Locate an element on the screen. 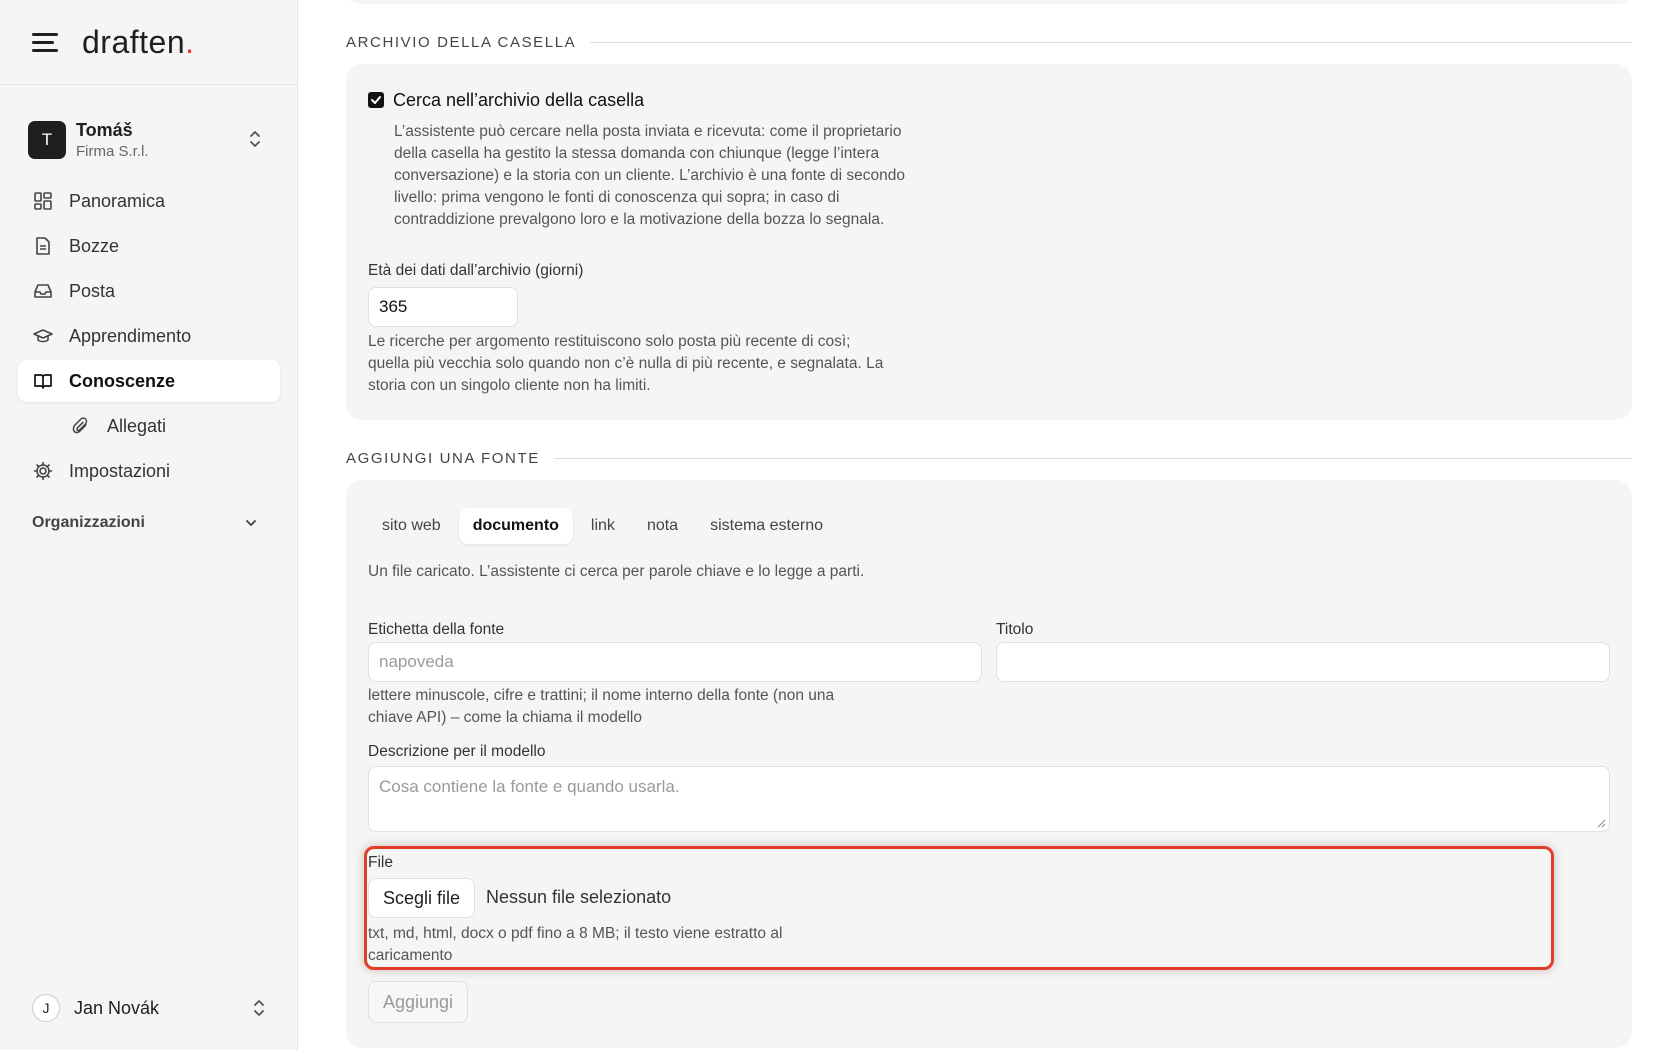  nav-label: Conoscenze is located at coordinates (122, 380).